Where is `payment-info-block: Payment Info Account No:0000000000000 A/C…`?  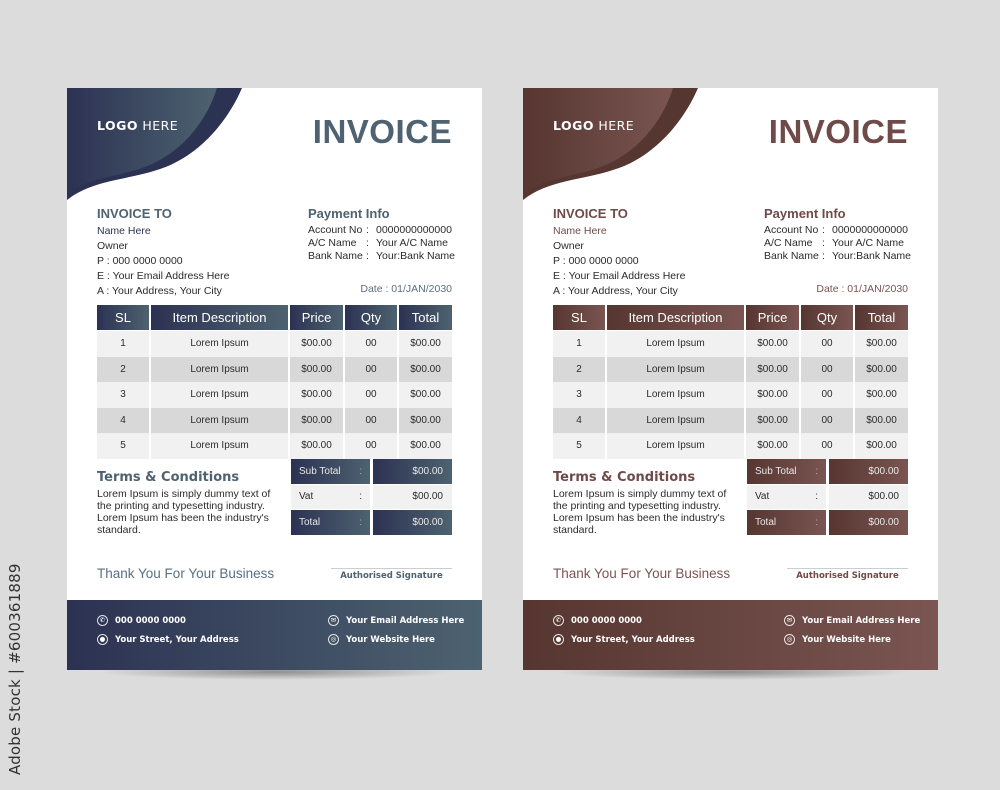
payment-info-block: Payment Info Account No:0000000000000 A/C… is located at coordinates (381, 234).